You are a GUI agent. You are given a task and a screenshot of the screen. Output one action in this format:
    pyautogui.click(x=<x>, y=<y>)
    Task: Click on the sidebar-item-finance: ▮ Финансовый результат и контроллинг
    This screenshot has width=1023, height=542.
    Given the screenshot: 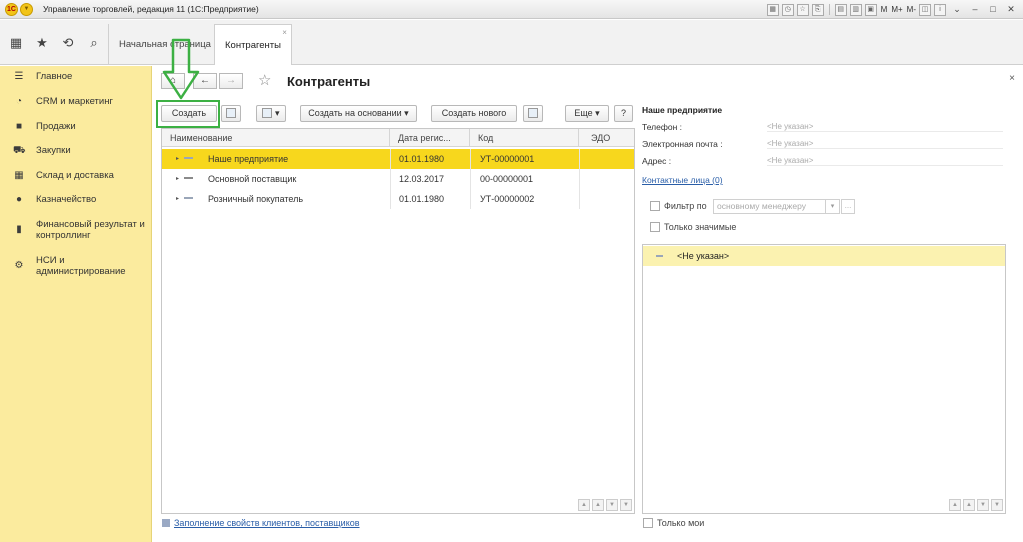 What is the action you would take?
    pyautogui.click(x=76, y=230)
    